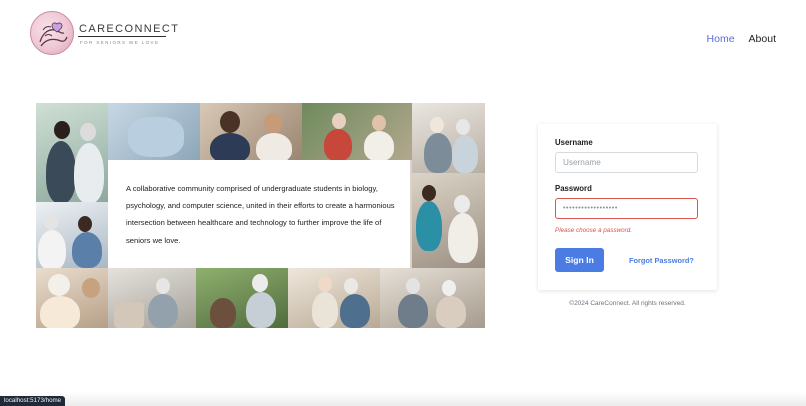 Image resolution: width=806 pixels, height=406 pixels. I want to click on sign-in-button: Sign In, so click(579, 260).